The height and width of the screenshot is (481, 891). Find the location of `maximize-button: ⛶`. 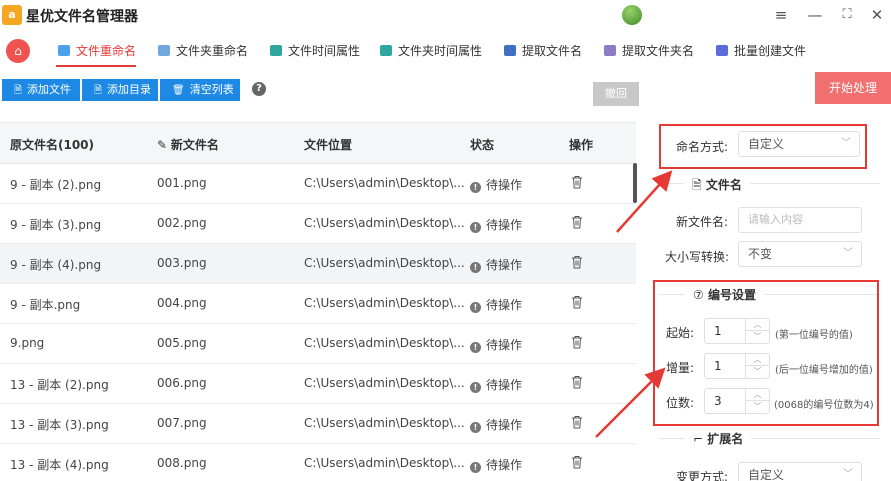

maximize-button: ⛶ is located at coordinates (847, 15).